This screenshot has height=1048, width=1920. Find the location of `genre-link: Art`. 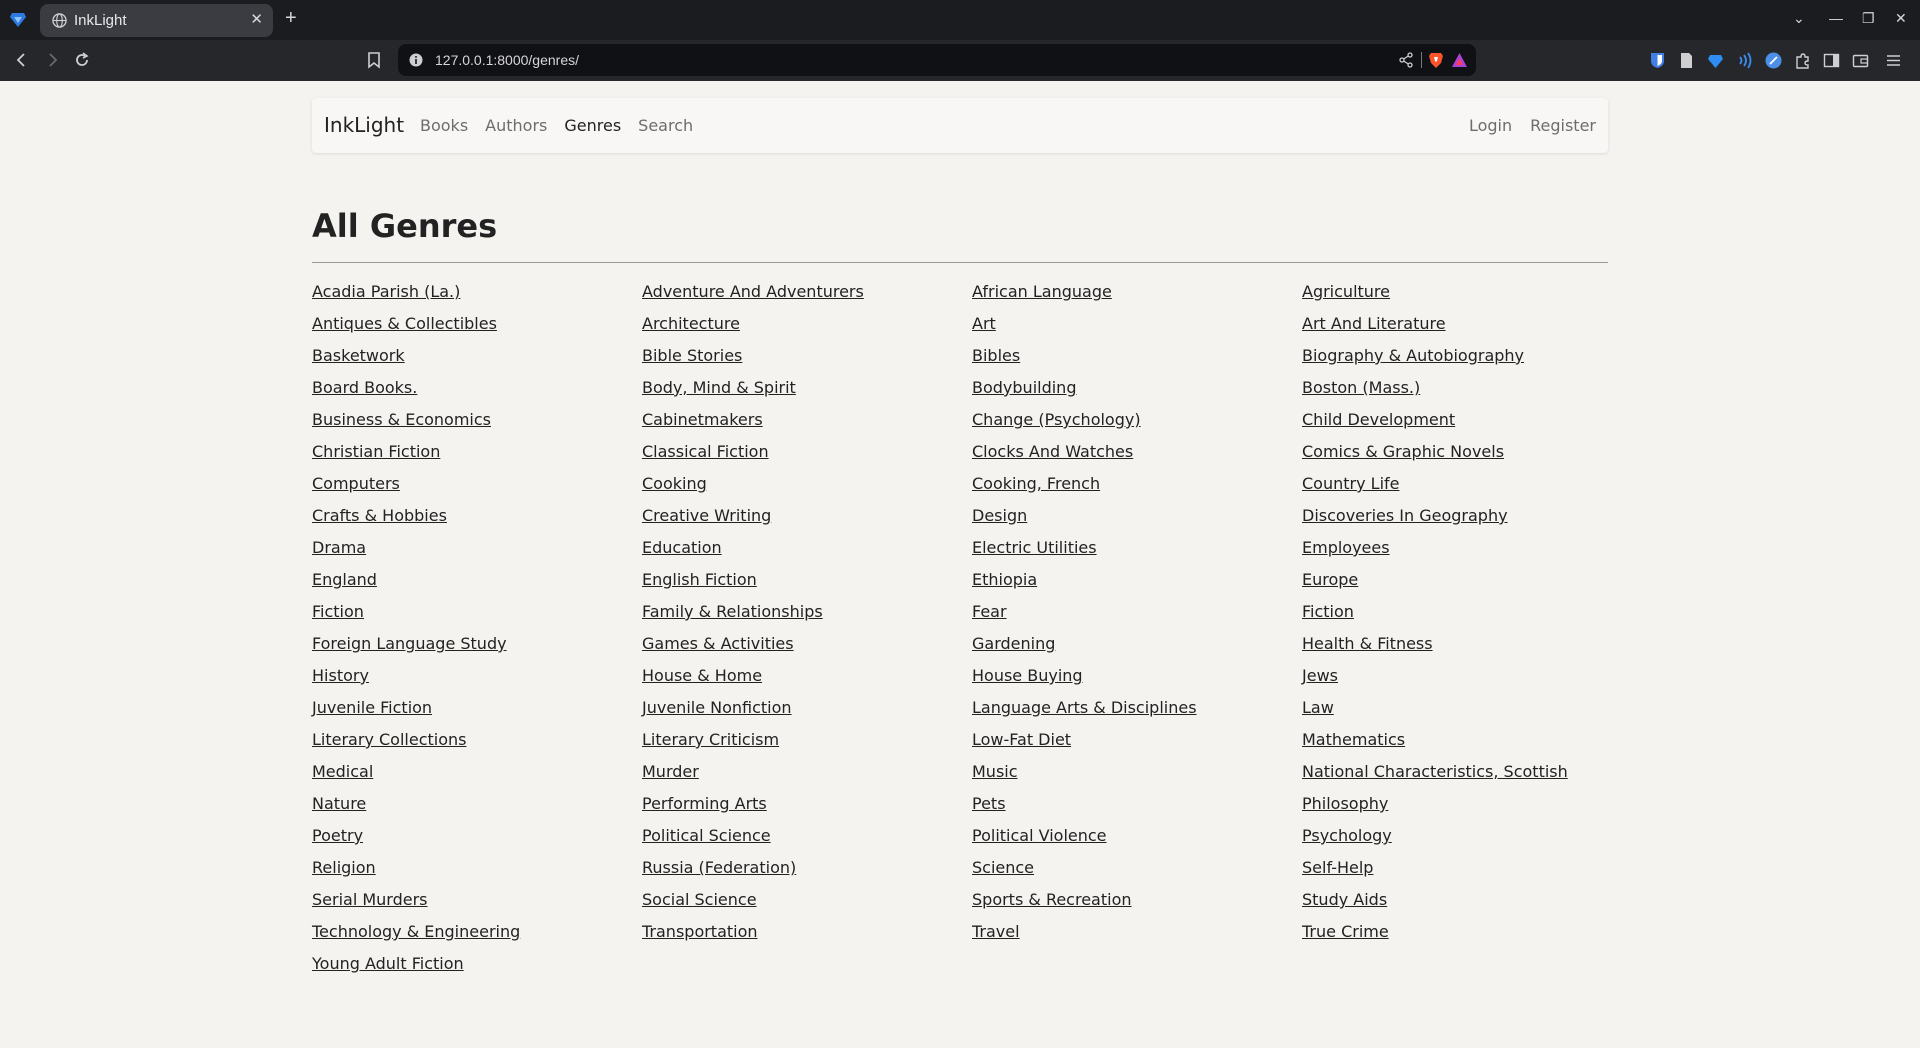

genre-link: Art is located at coordinates (1137, 326).